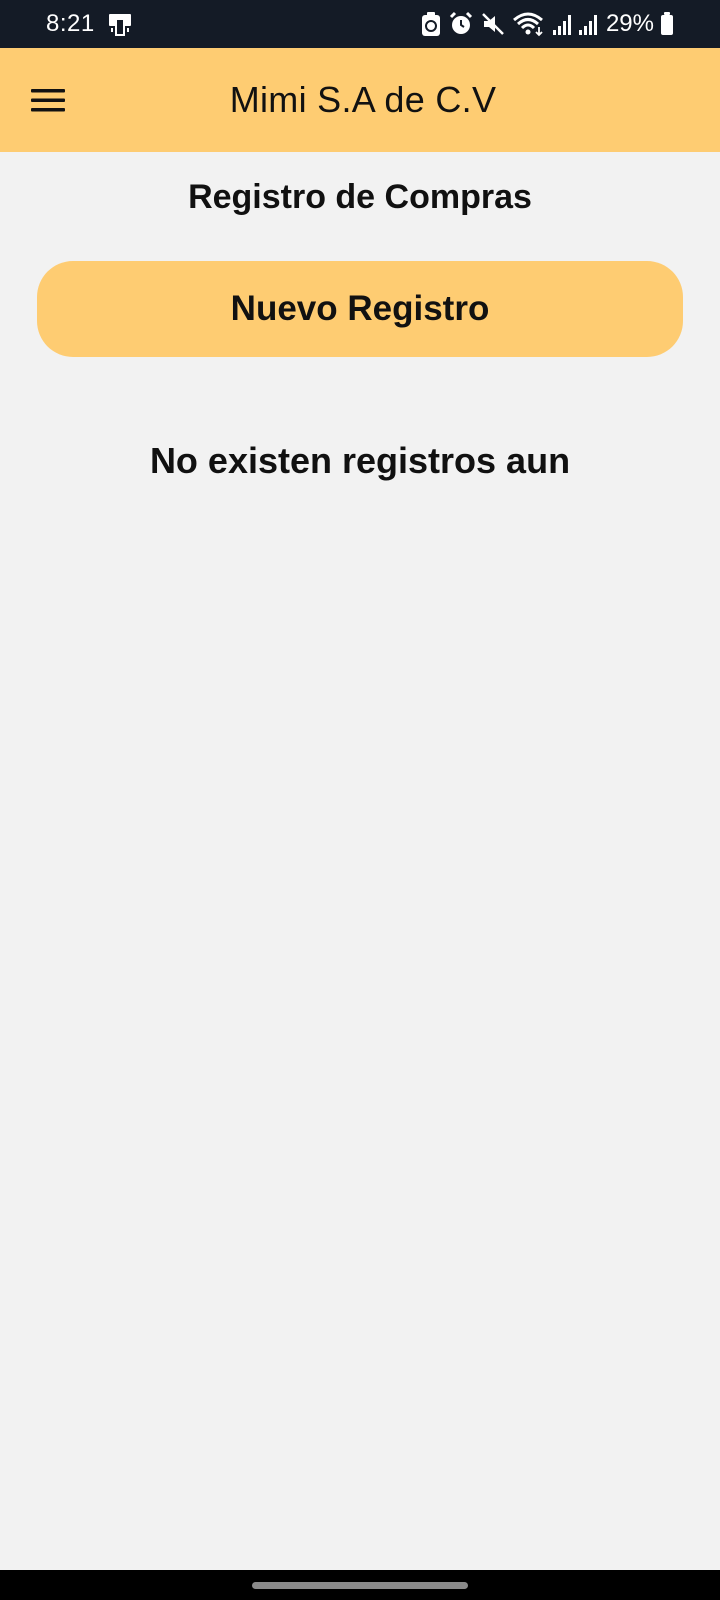  I want to click on status-bar: 8:21 29%, so click(360, 24).